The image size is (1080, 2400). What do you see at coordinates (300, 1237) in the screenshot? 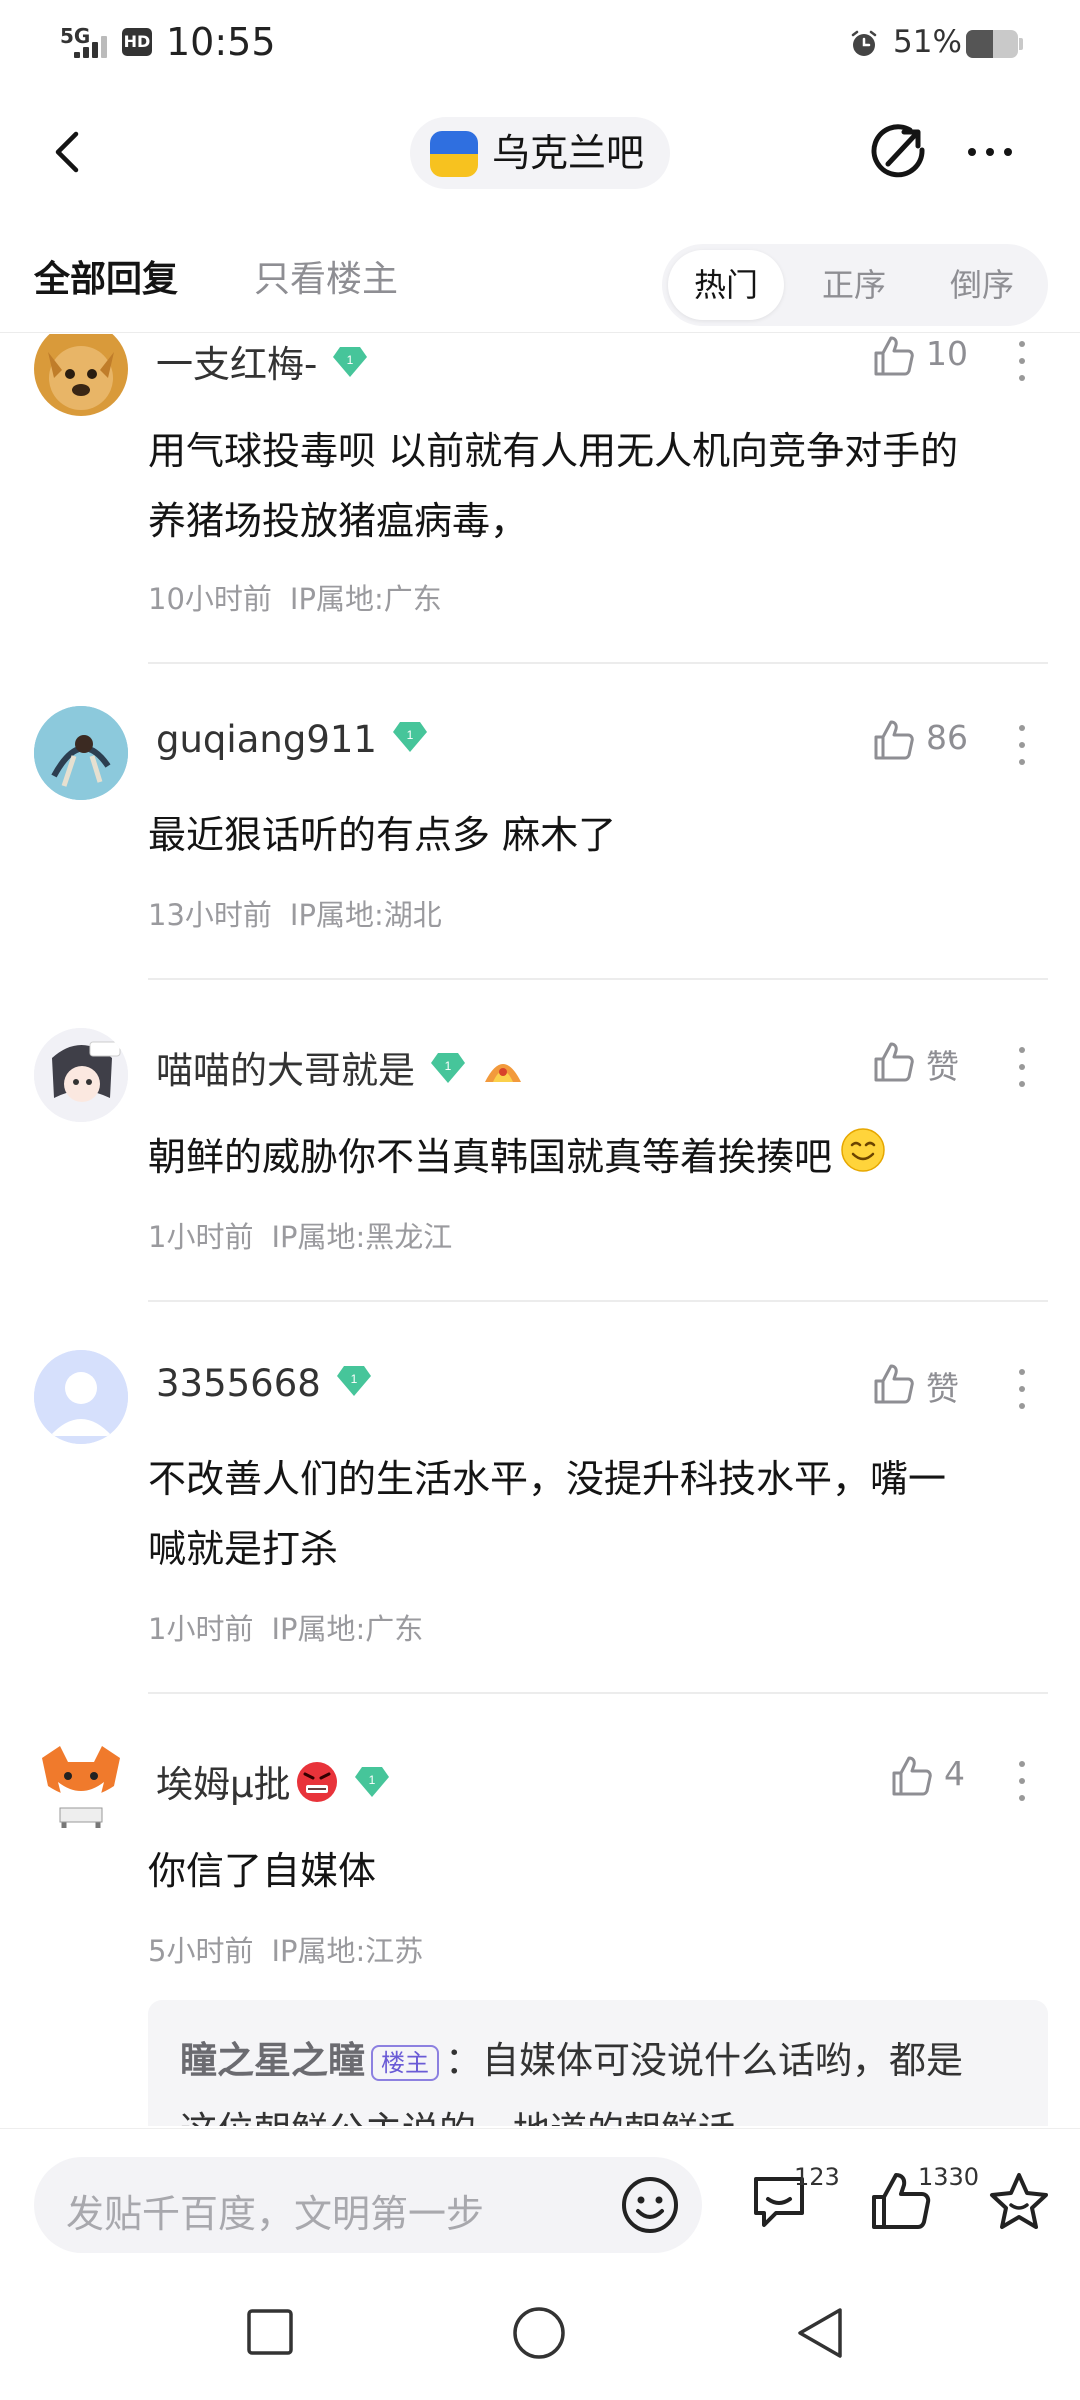
I see `post-meta: 1小时前 IP属地:黑龙江` at bounding box center [300, 1237].